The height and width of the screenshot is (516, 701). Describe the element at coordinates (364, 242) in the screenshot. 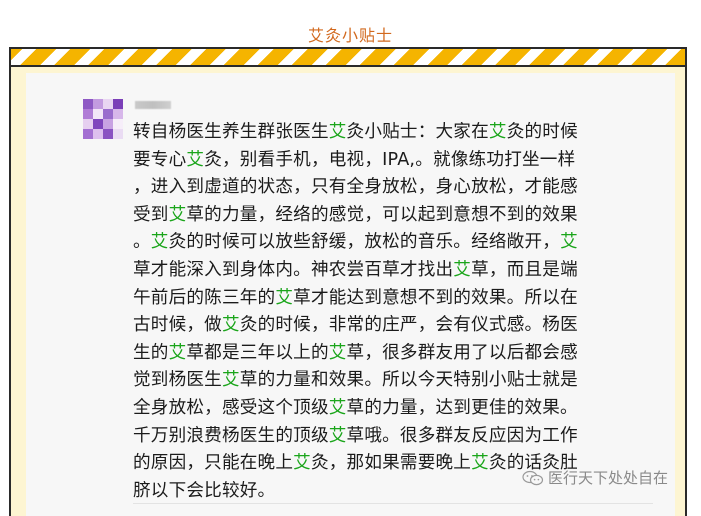

I see `message-text: 灸的时候可以放些舒缓，放松的音乐。经络敞开，` at that location.